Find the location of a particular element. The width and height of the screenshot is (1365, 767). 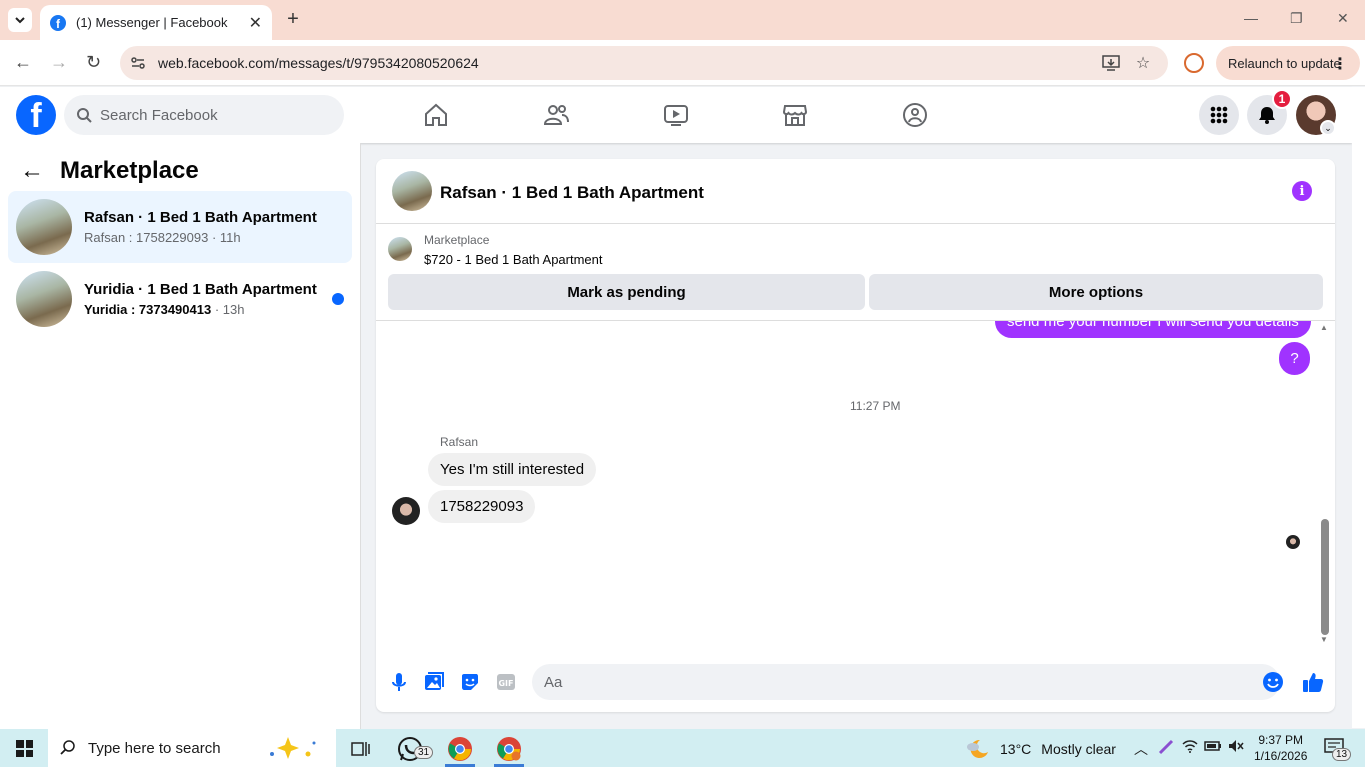

battery-icon is located at coordinates (1213, 747).